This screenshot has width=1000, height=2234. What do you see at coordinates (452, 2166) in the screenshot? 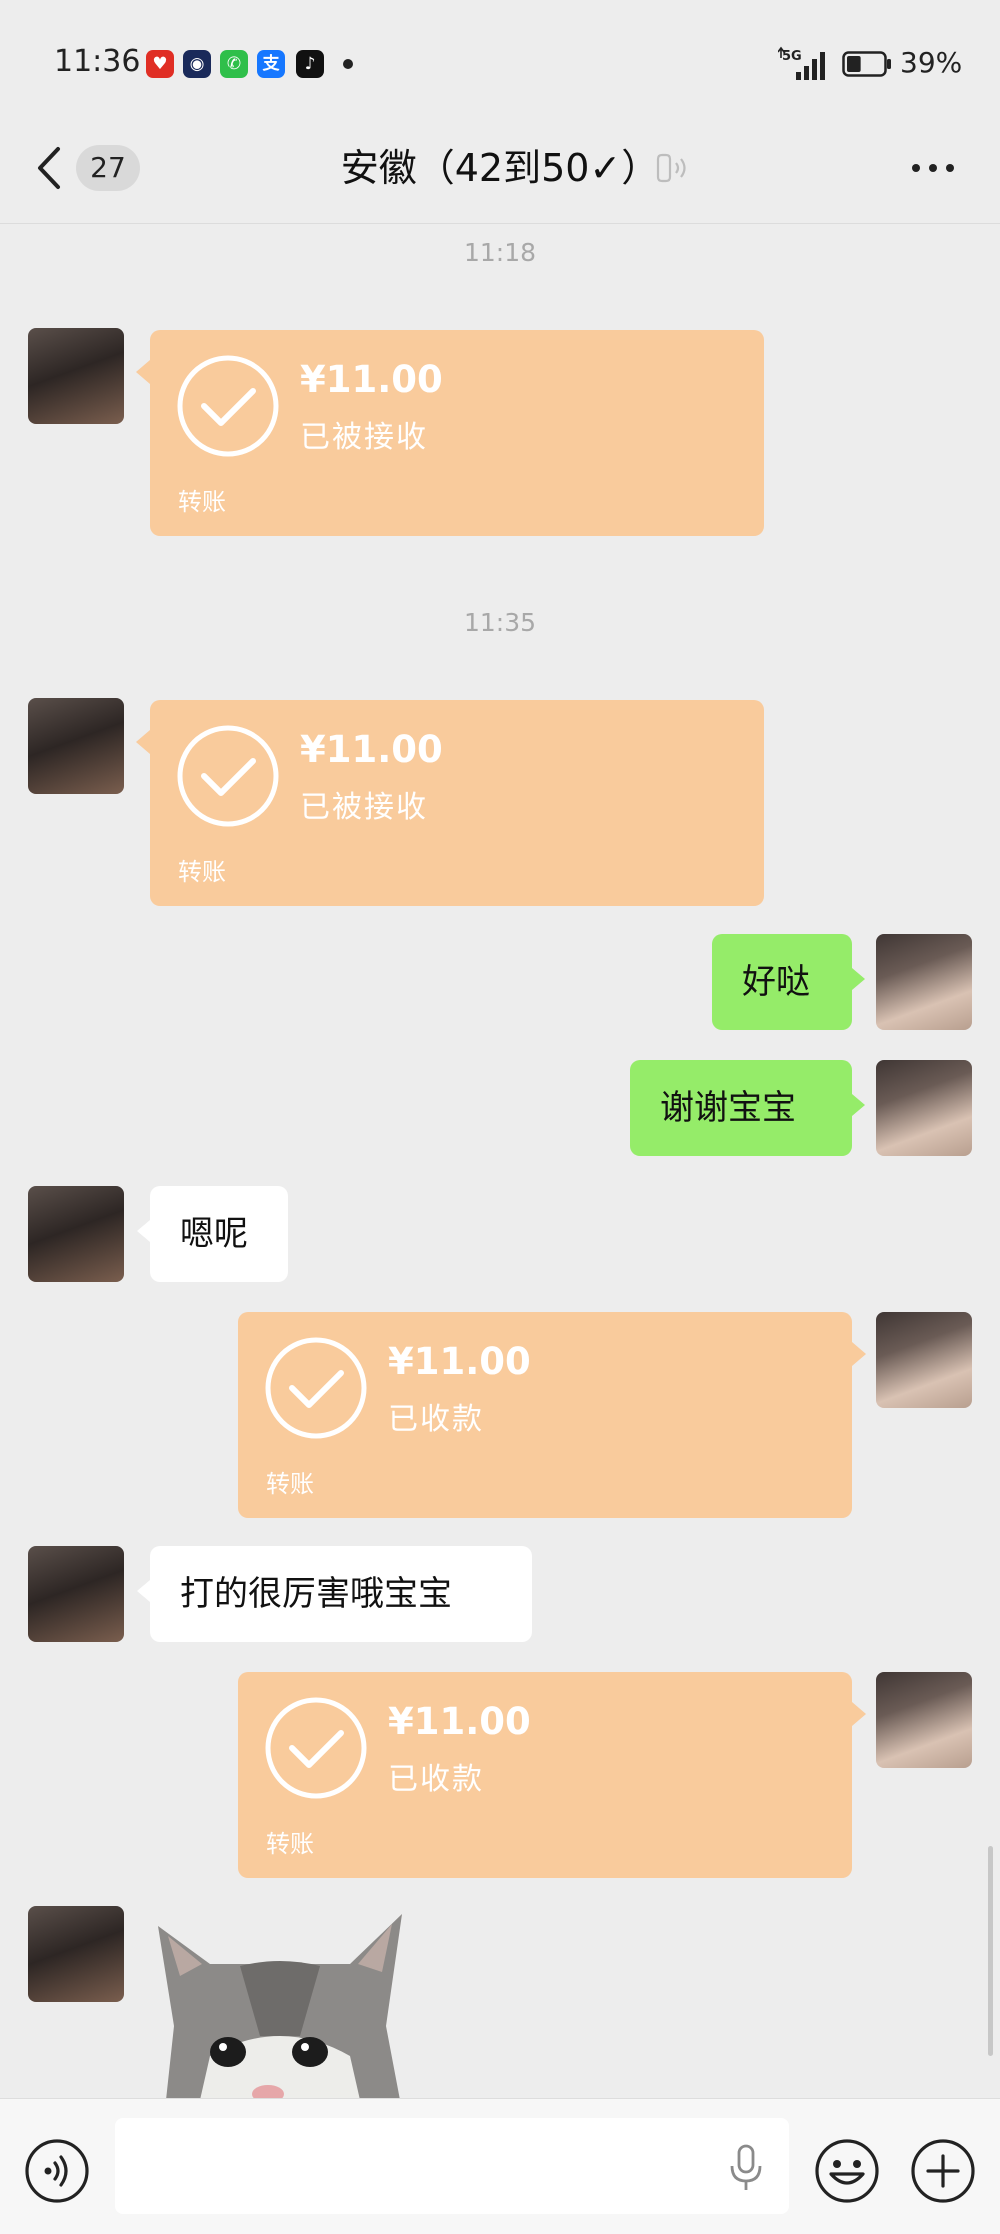
I see `message-input` at bounding box center [452, 2166].